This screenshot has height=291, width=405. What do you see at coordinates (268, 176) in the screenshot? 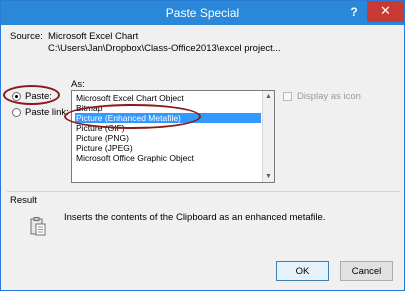
I see `scroll-down-arrow-icon: ▼` at bounding box center [268, 176].